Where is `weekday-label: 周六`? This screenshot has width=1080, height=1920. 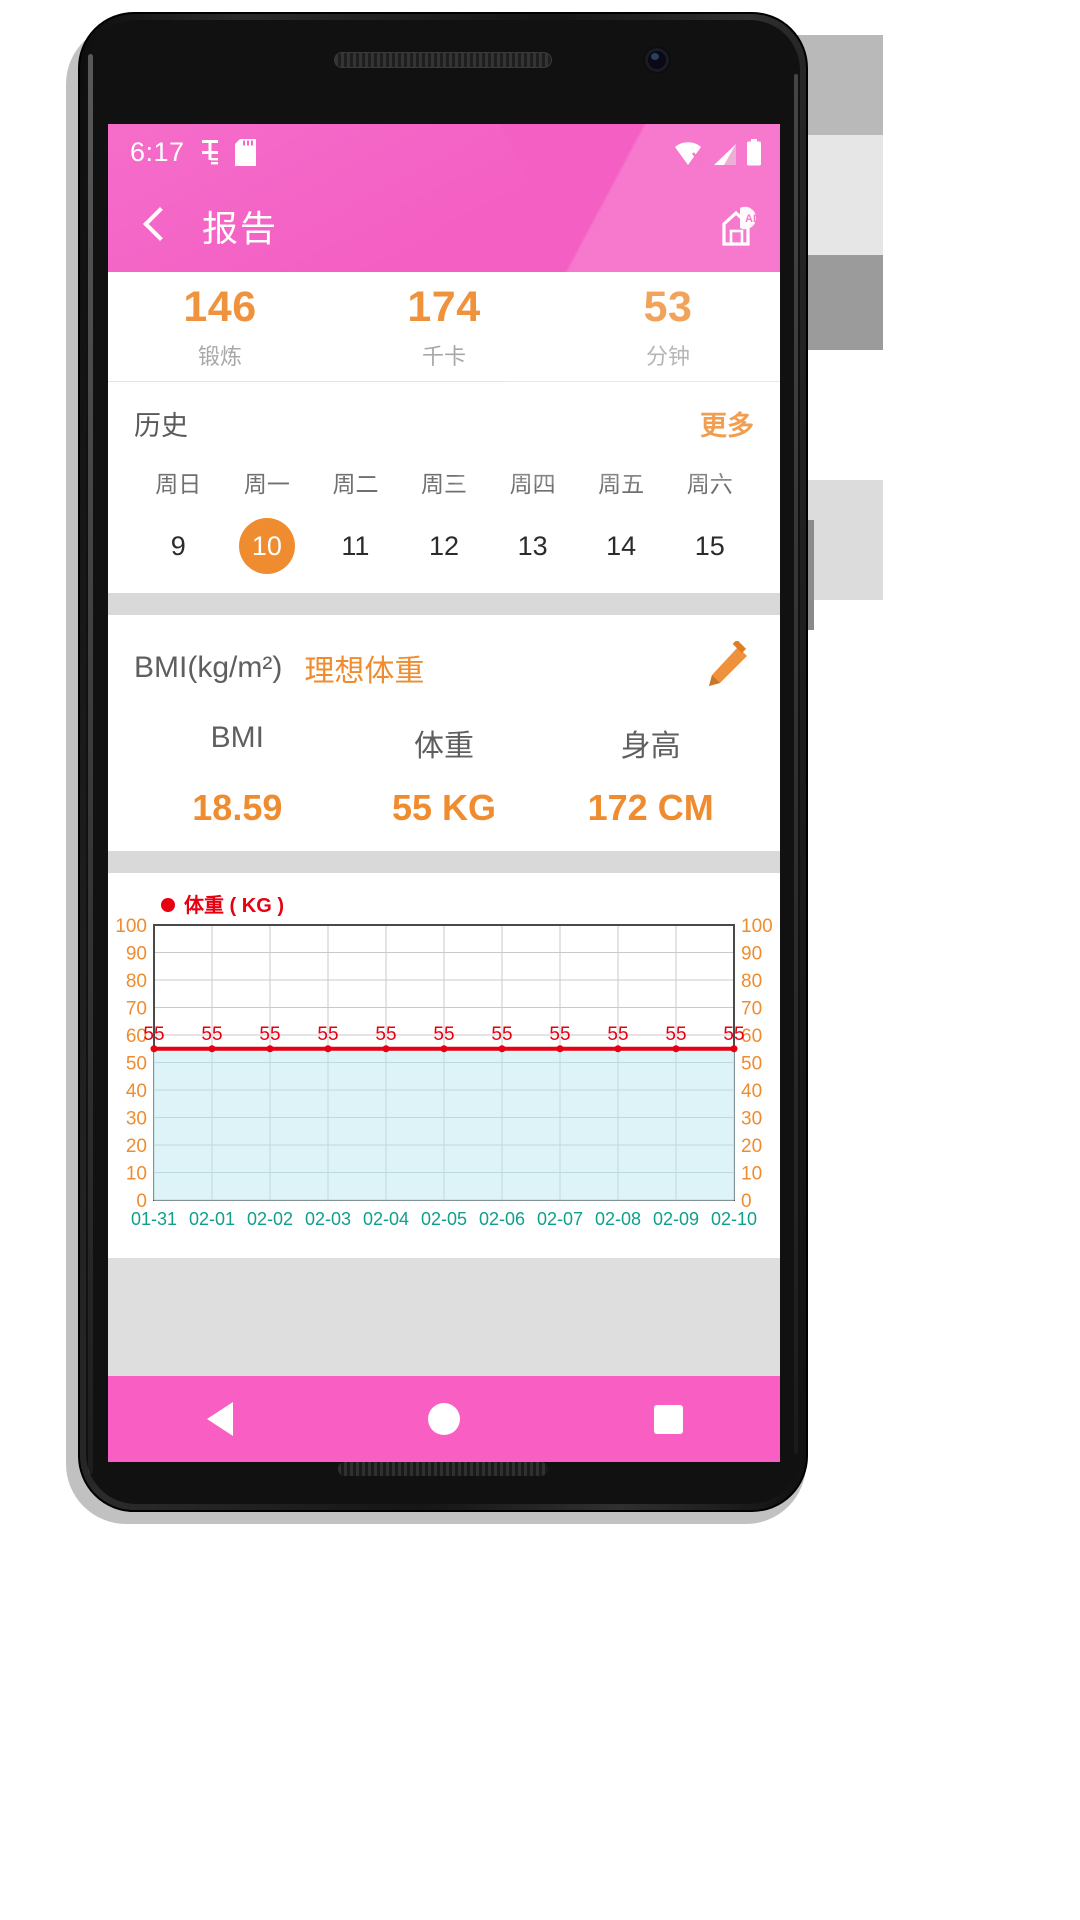
weekday-label: 周六 is located at coordinates (709, 484).